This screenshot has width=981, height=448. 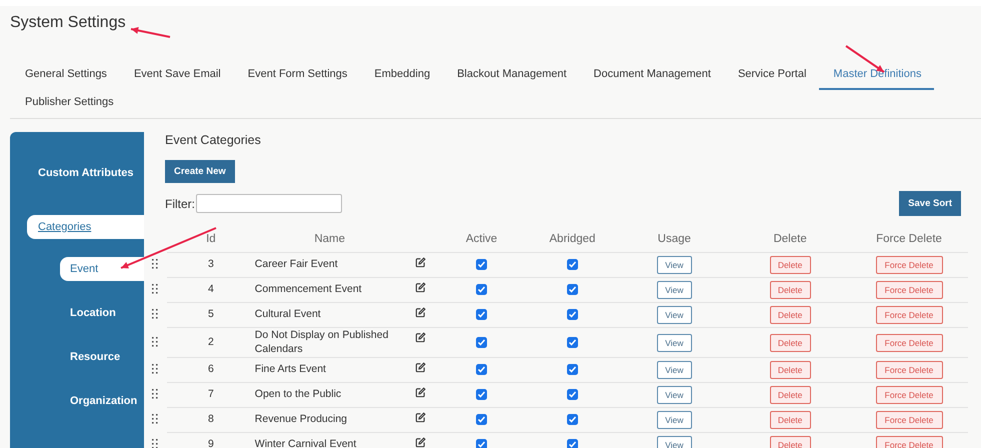 I want to click on category-name: Open to the Public, so click(x=298, y=394).